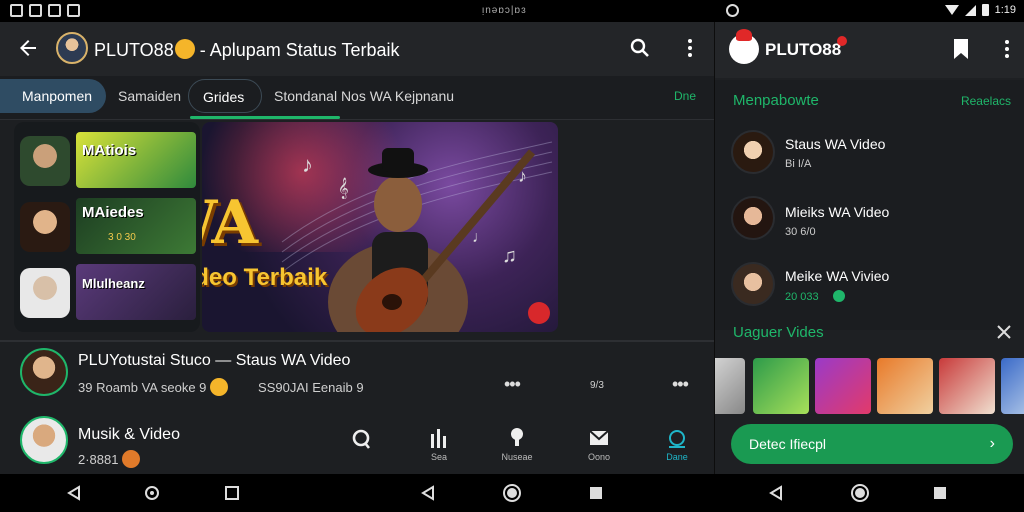  I want to click on mail-icon, so click(599, 437).